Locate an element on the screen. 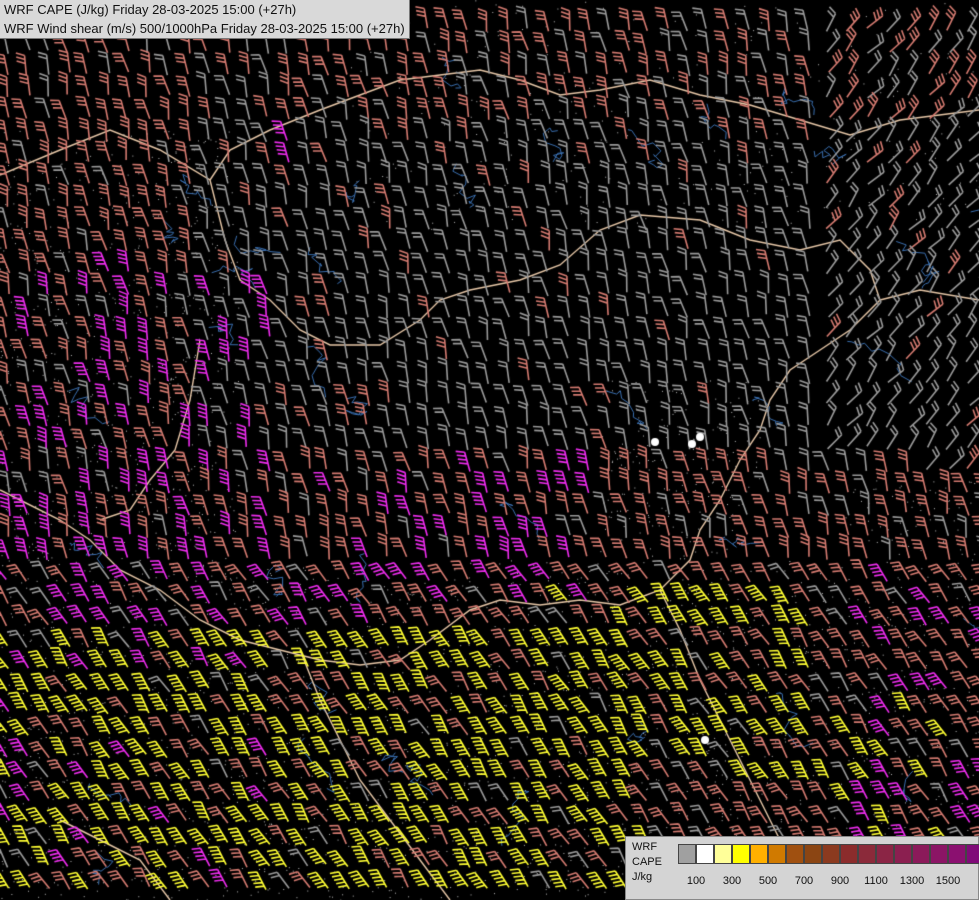 The width and height of the screenshot is (979, 900). legend-unit-label: J/kg is located at coordinates (642, 877).